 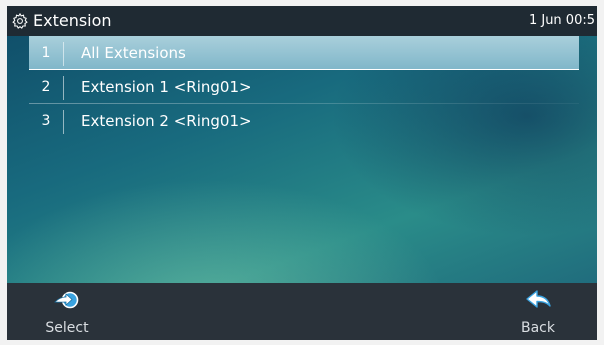 What do you see at coordinates (302, 21) in the screenshot?
I see `title-bar: Extension 1 Jun 00:5` at bounding box center [302, 21].